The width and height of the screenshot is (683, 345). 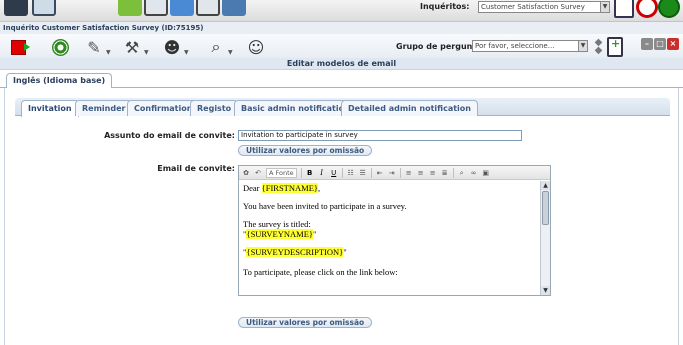 I want to click on italic-icon: I, so click(x=322, y=173).